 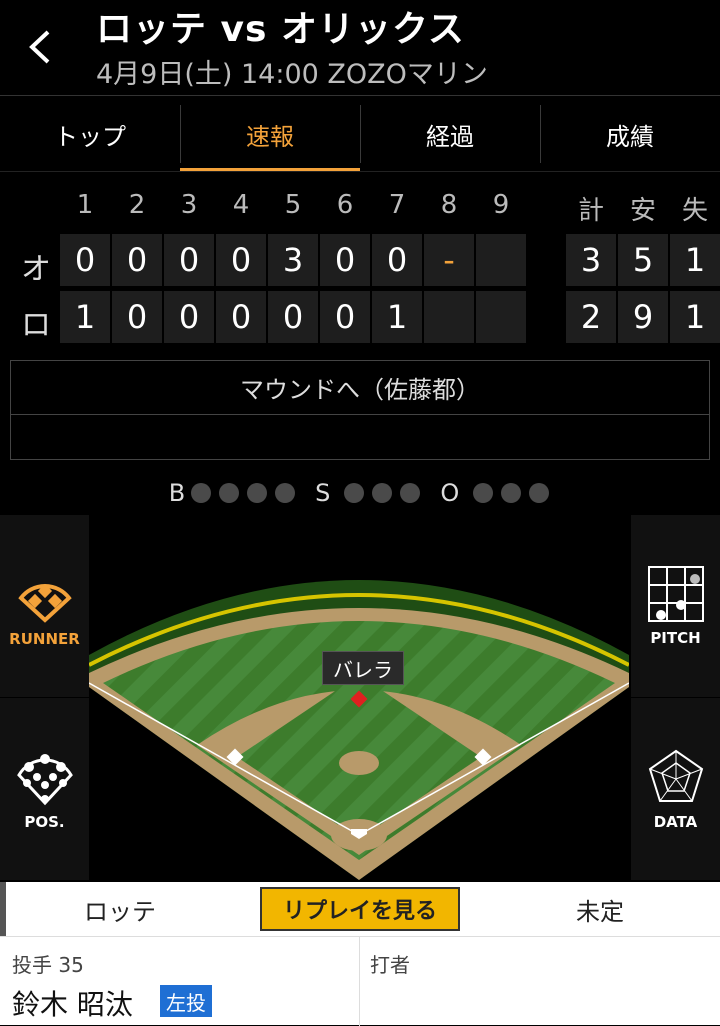 I want to click on runner-button: RUNNER, so click(x=44, y=606).